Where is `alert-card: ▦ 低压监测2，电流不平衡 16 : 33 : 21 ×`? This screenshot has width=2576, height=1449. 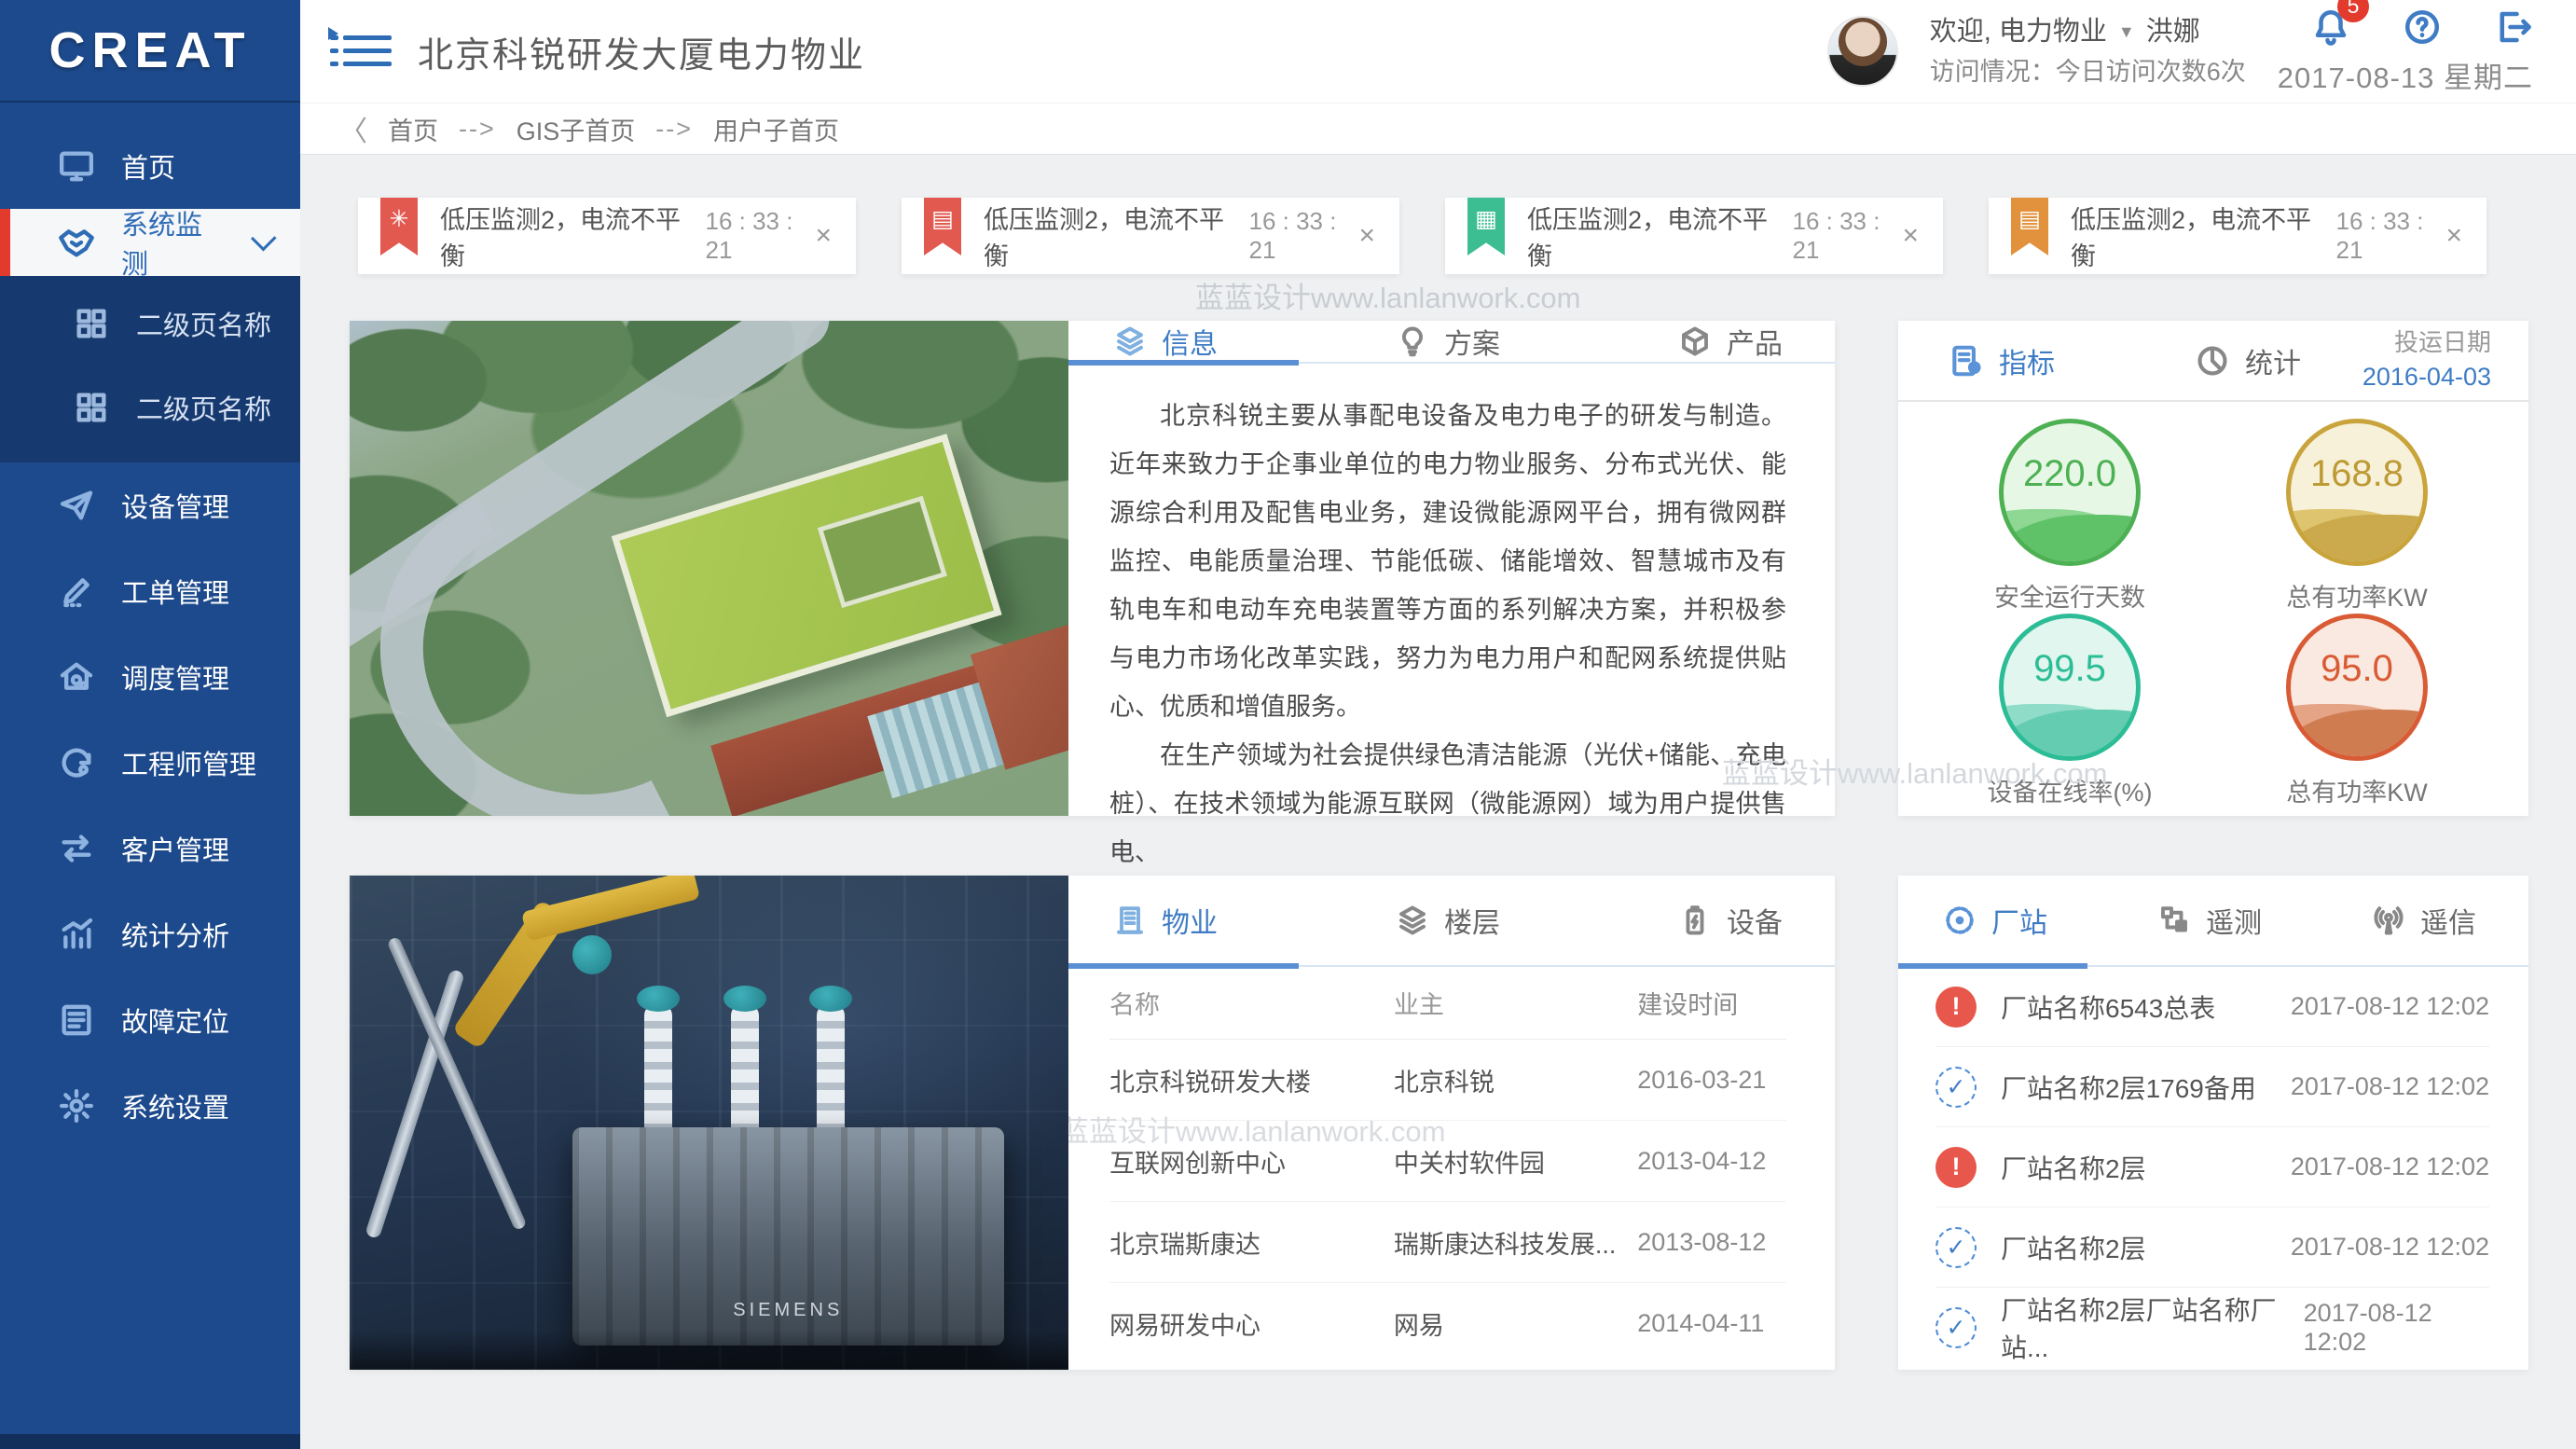
alert-card: ▦ 低压监测2，电流不平衡 16 : 33 : 21 × is located at coordinates (1694, 236).